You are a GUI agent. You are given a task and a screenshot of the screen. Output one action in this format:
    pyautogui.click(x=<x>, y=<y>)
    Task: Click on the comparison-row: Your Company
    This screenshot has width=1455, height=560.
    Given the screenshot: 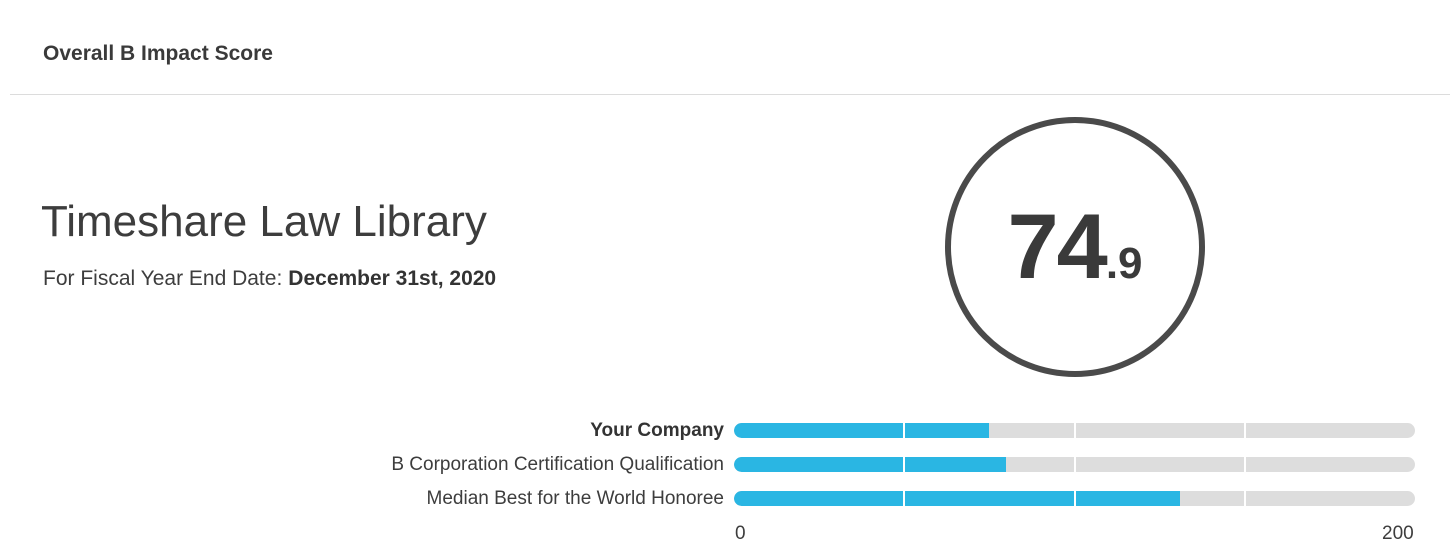 What is the action you would take?
    pyautogui.click(x=727, y=431)
    